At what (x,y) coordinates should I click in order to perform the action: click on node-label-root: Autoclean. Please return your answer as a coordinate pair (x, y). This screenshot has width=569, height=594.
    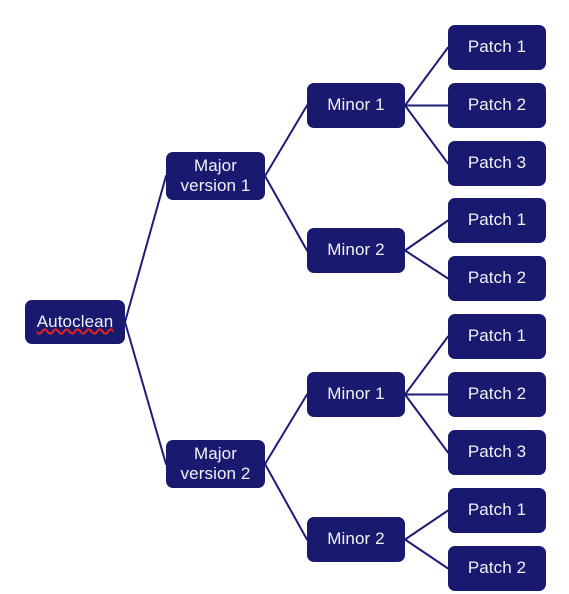
    Looking at the image, I should click on (75, 321).